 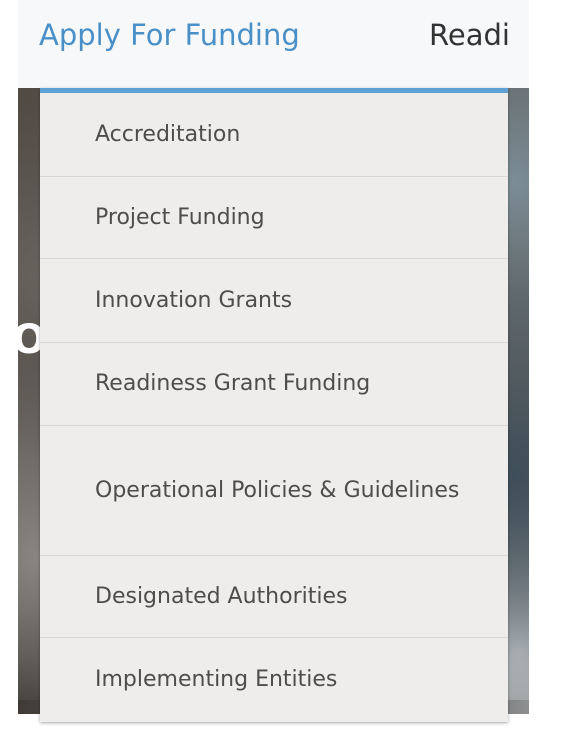 I want to click on menu-item-innovation-grants: Innovation Grants, so click(x=274, y=301).